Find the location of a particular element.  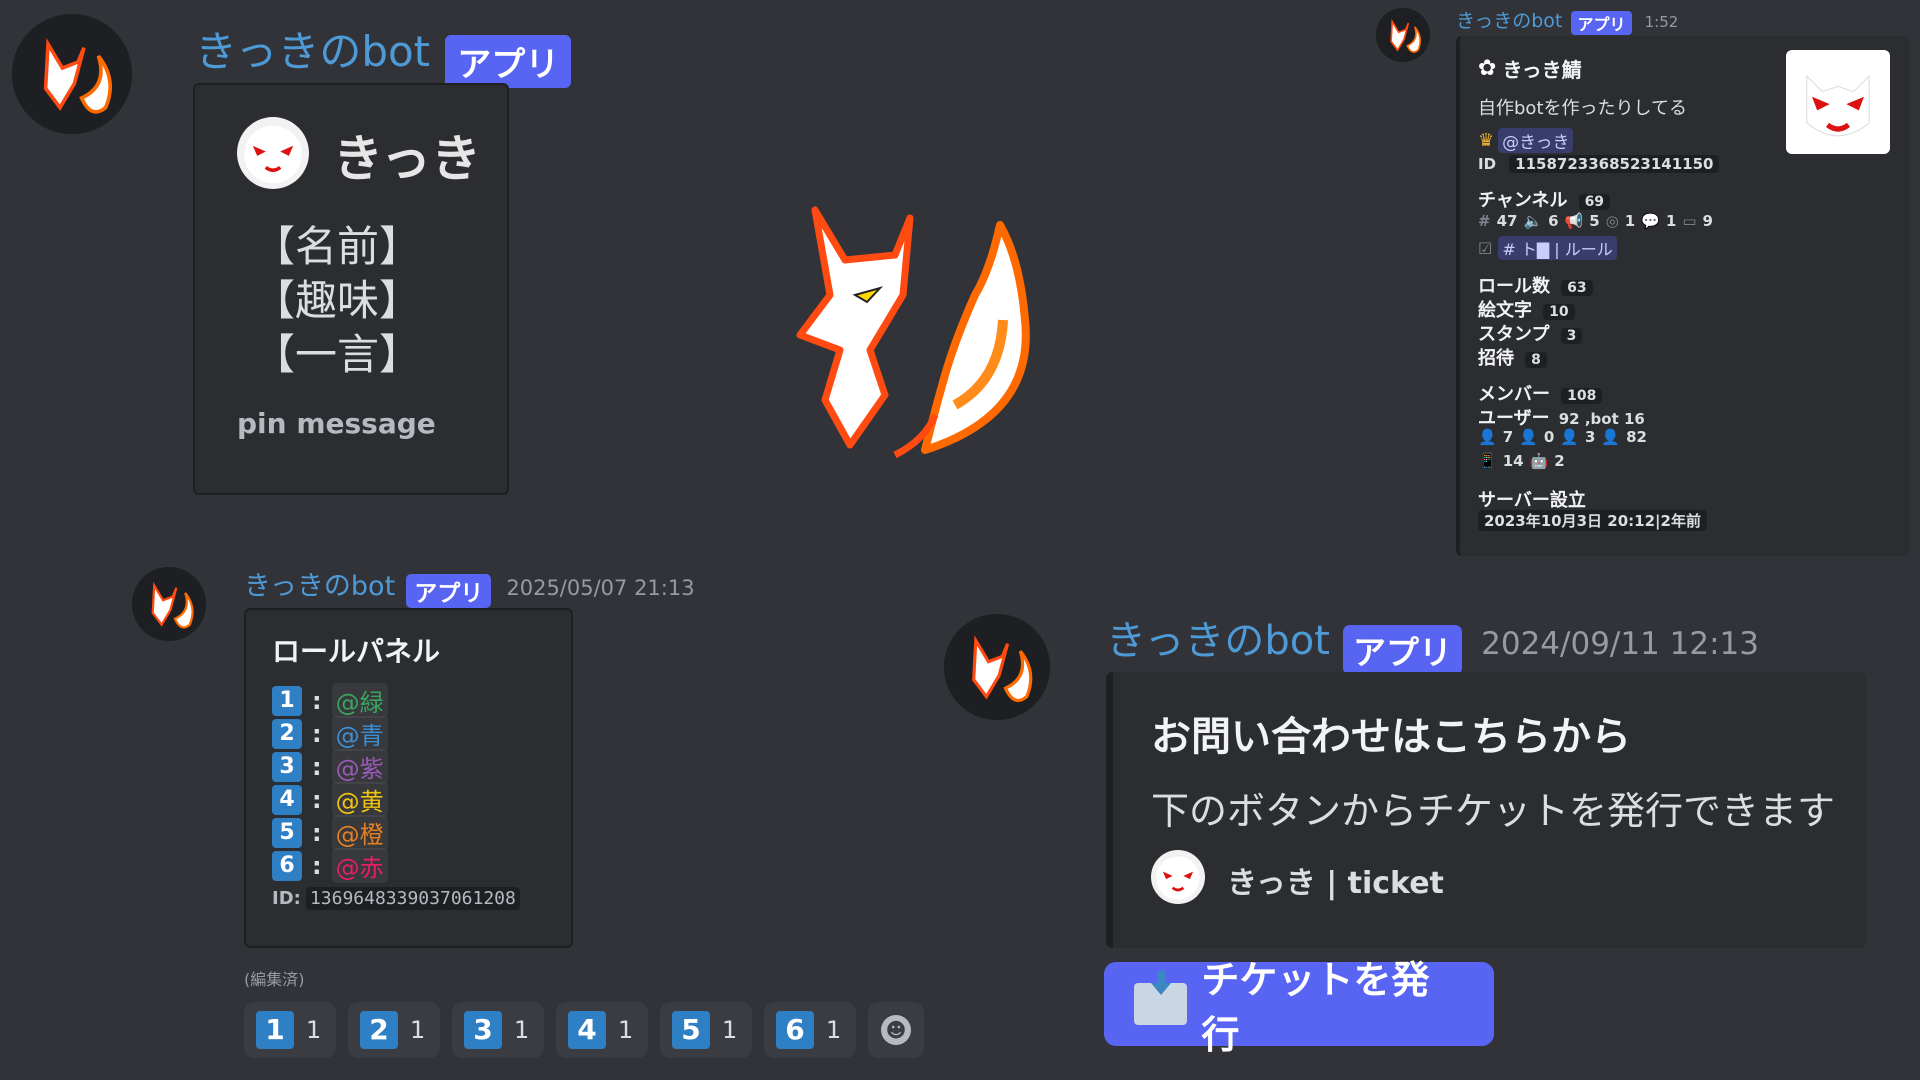

role-mention-green: @緑 is located at coordinates (359, 700).